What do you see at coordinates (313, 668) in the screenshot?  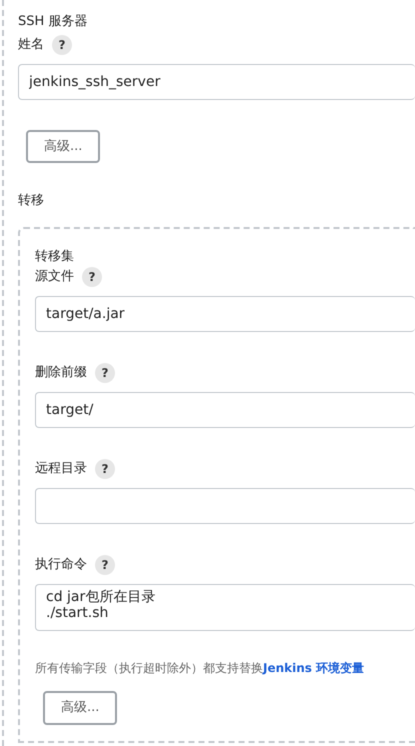 I see `env-variables-link: Jenkins 环境变量` at bounding box center [313, 668].